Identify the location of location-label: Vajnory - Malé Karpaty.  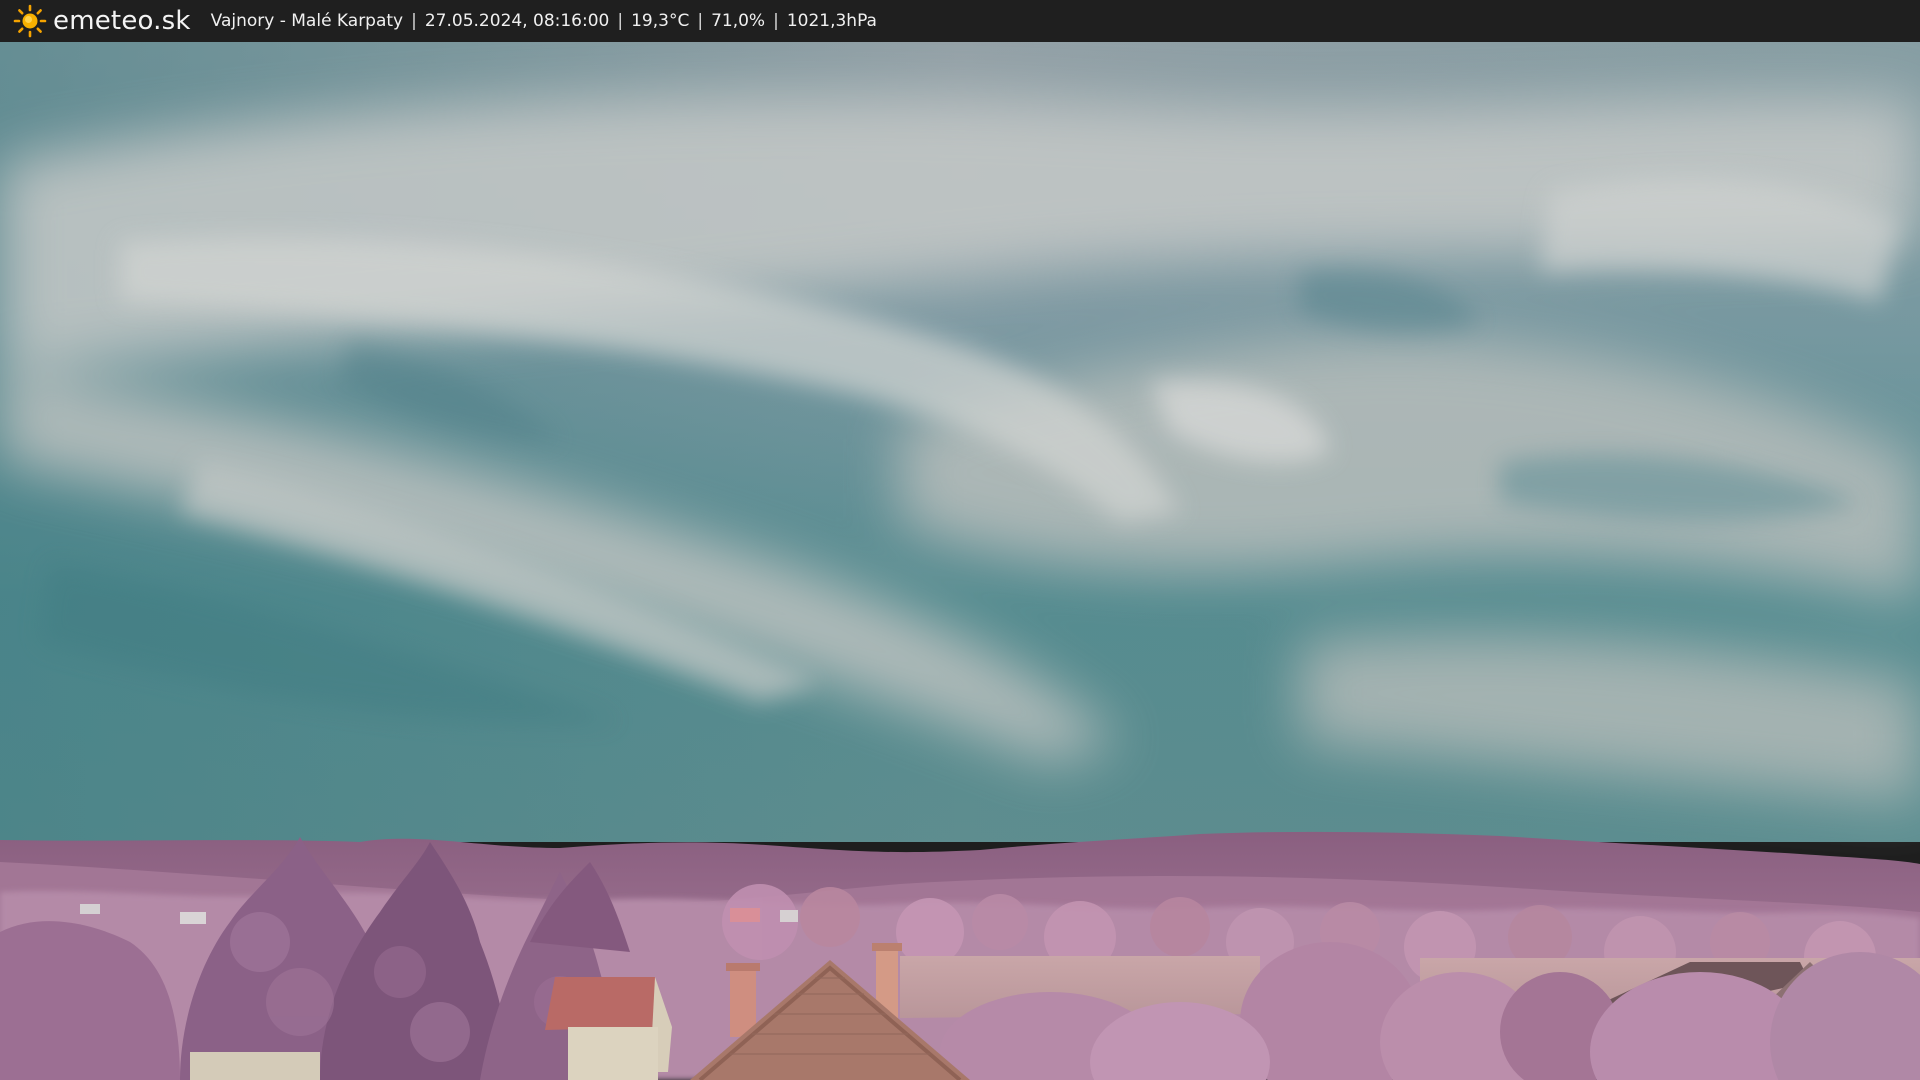
(307, 21).